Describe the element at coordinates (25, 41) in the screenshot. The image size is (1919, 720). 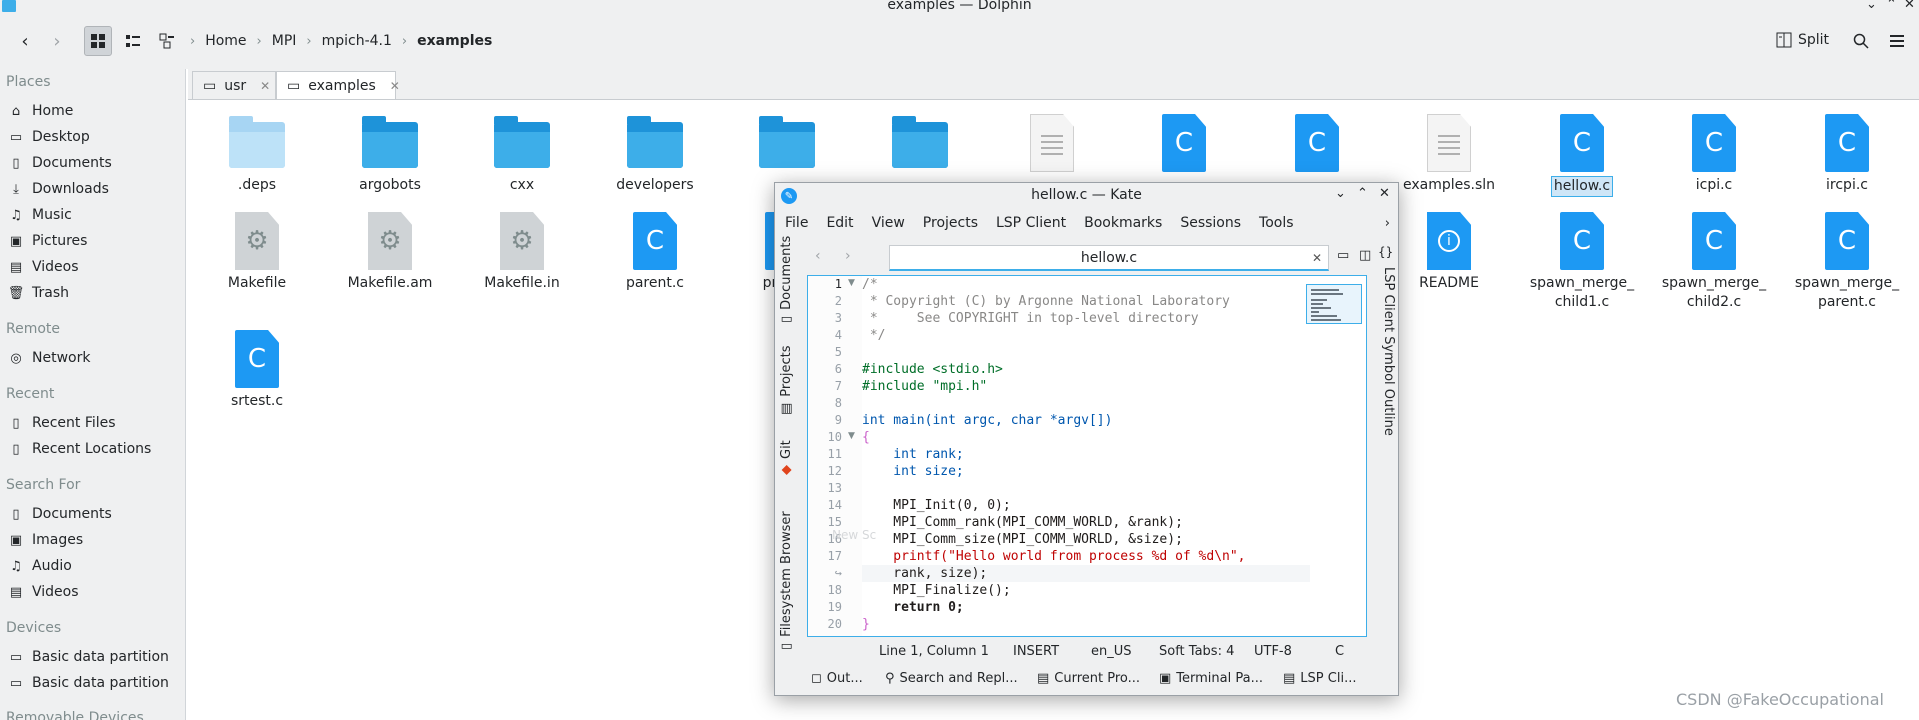
I see `back-button: ‹` at that location.